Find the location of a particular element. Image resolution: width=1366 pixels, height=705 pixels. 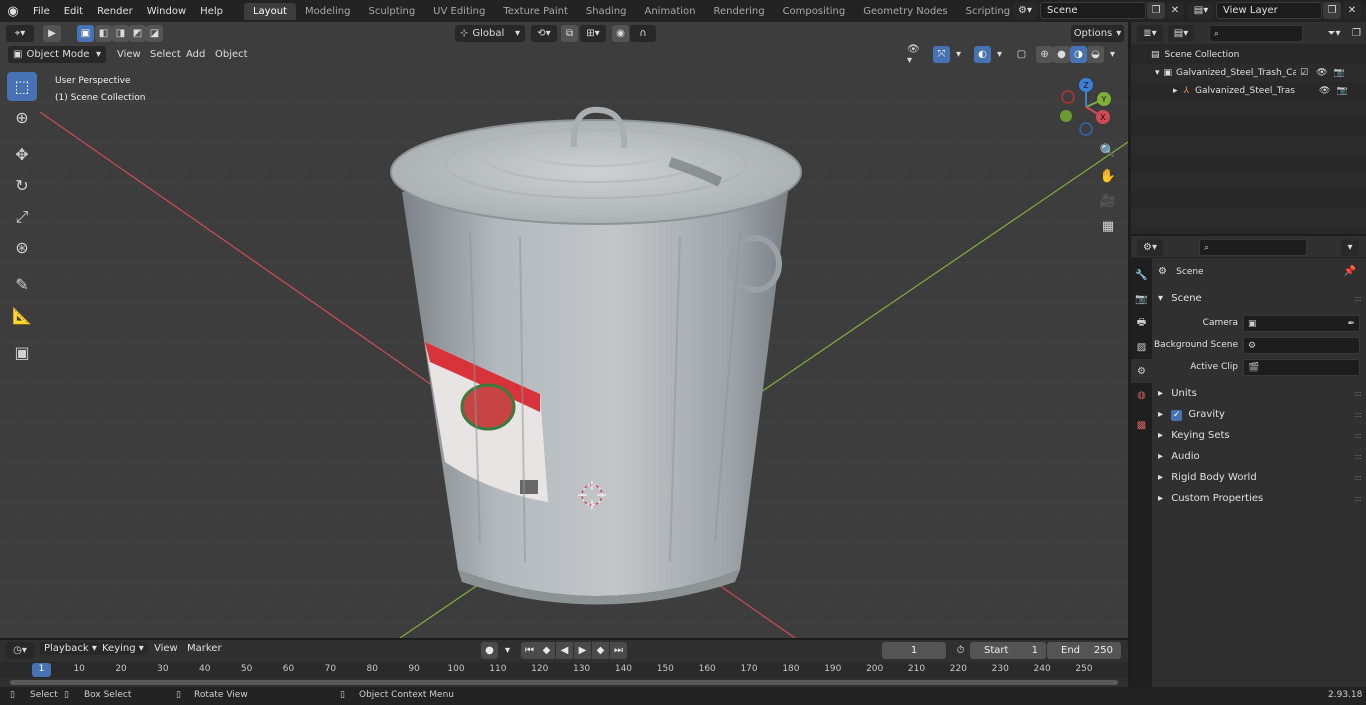

scene-tab-icon: ⚙ is located at coordinates (1141, 371).